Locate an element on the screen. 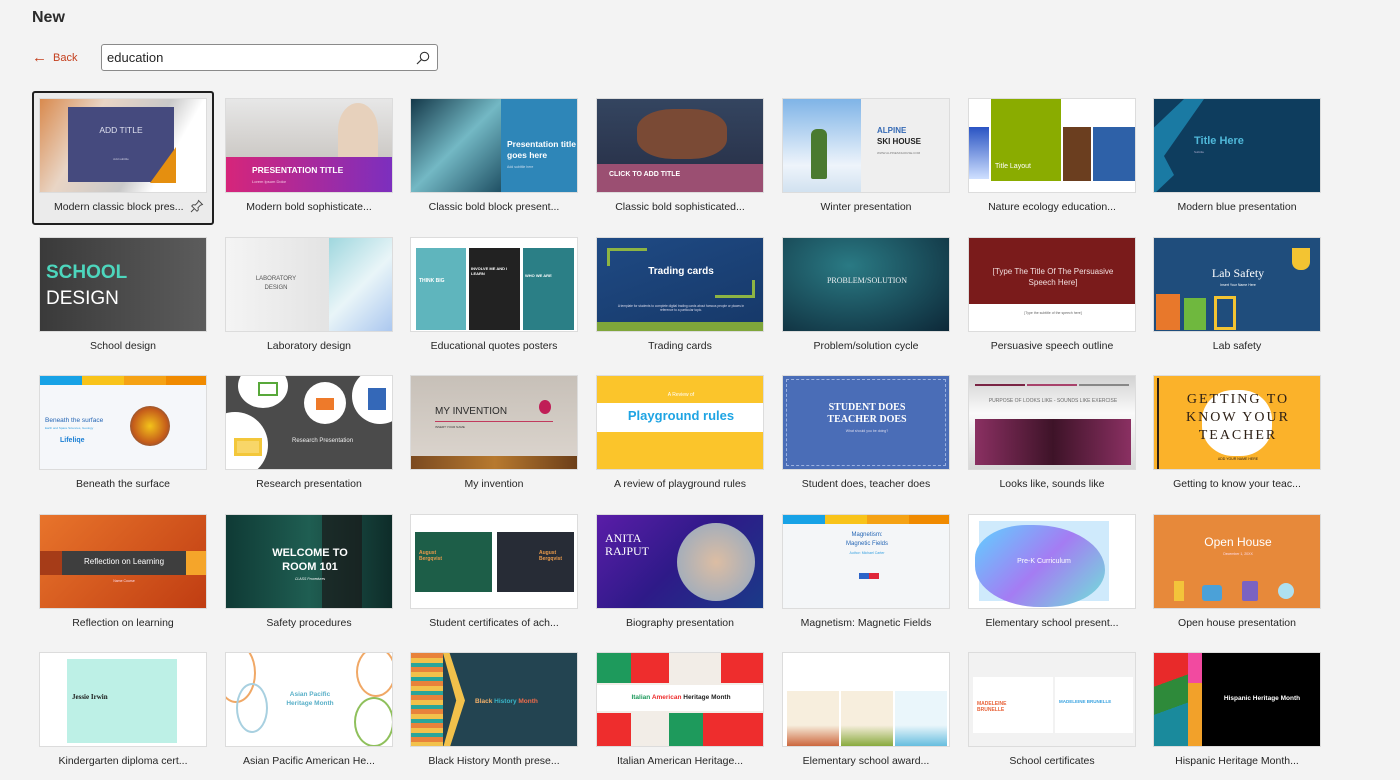 This screenshot has height=780, width=1400. template-label: Reflection on learning is located at coordinates (123, 623).